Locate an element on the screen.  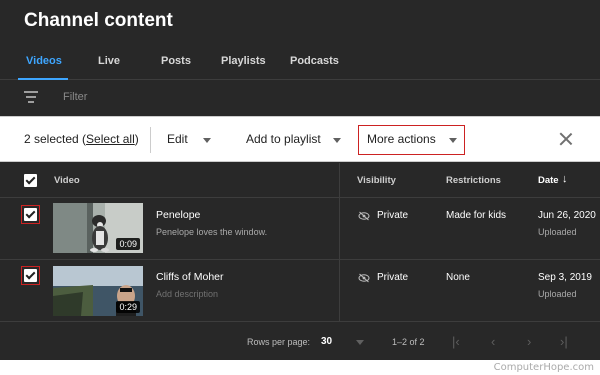
filter-lines-icon is located at coordinates (31, 97).